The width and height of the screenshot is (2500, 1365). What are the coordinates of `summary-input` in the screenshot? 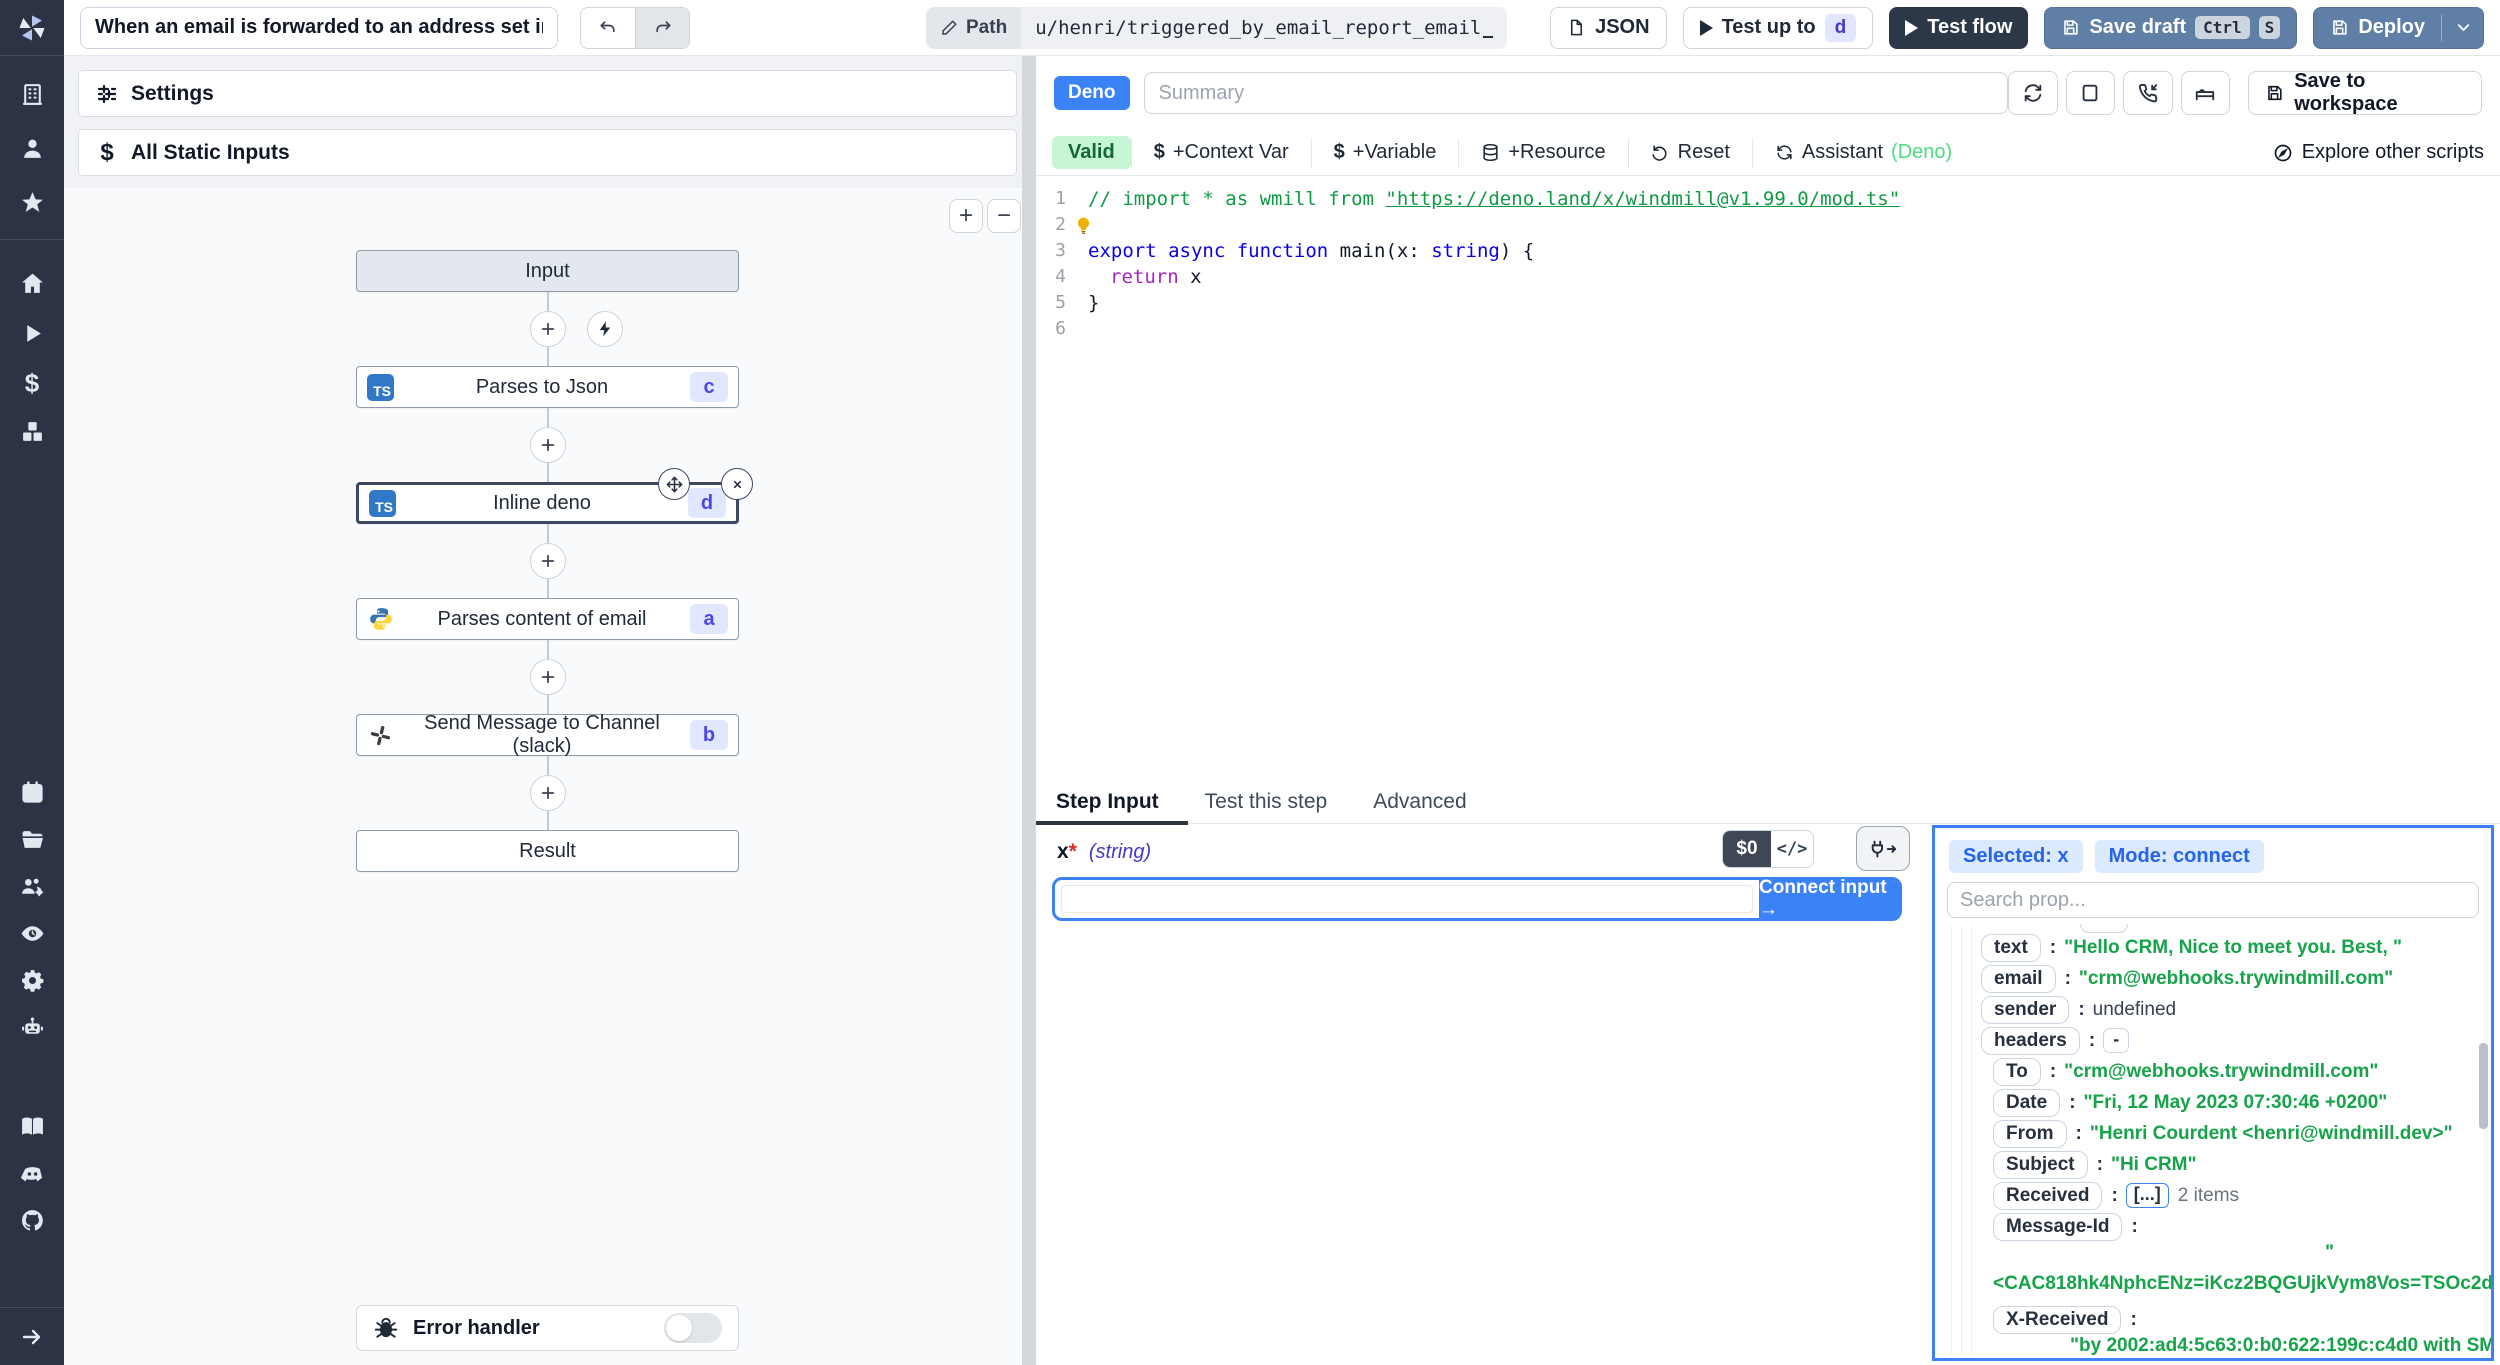 It's located at (1576, 93).